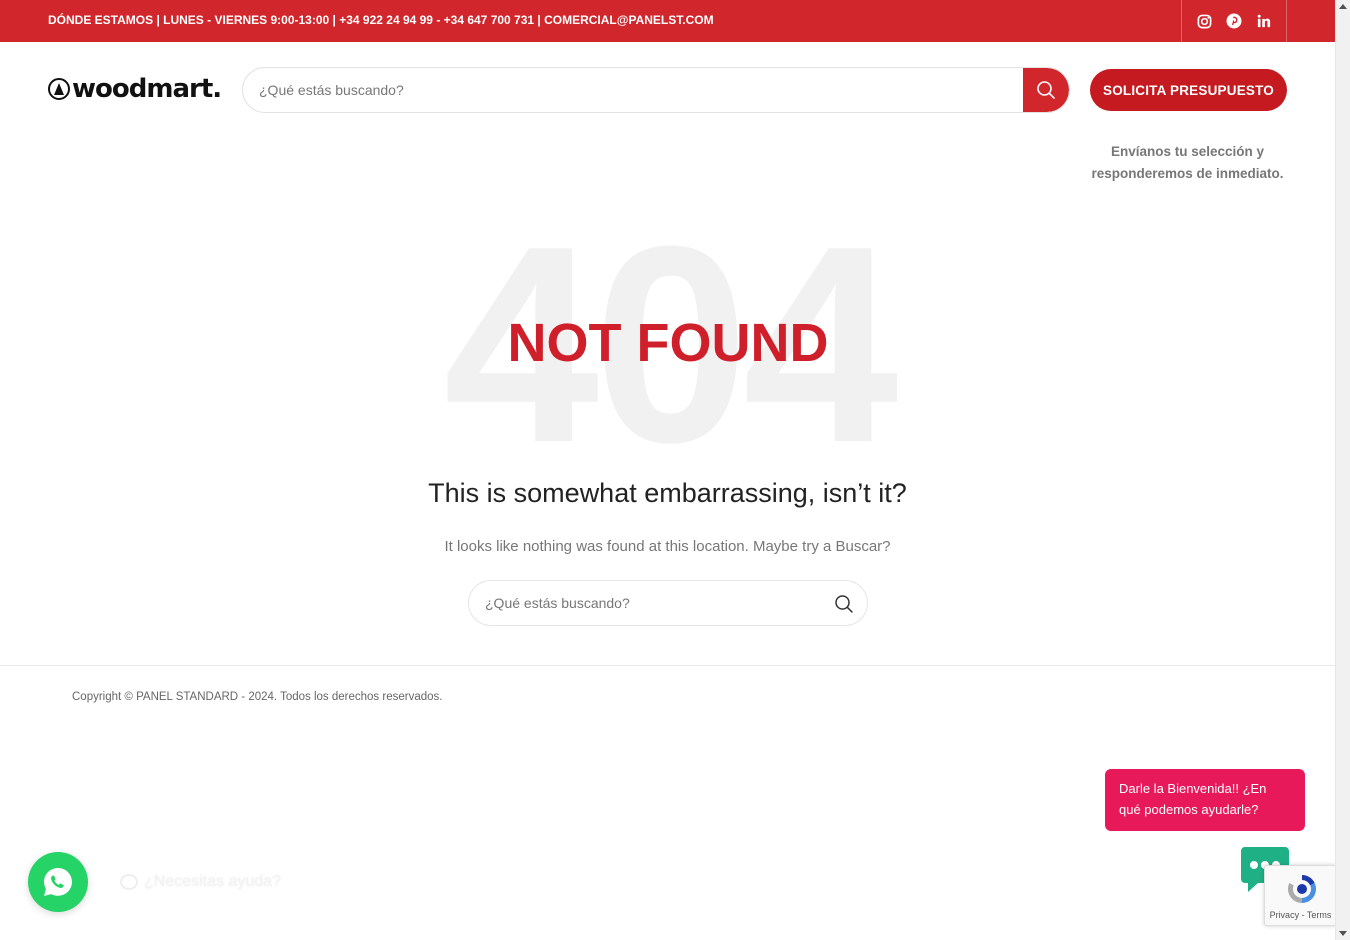 Image resolution: width=1350 pixels, height=940 pixels. I want to click on content-search-input, so click(644, 603).